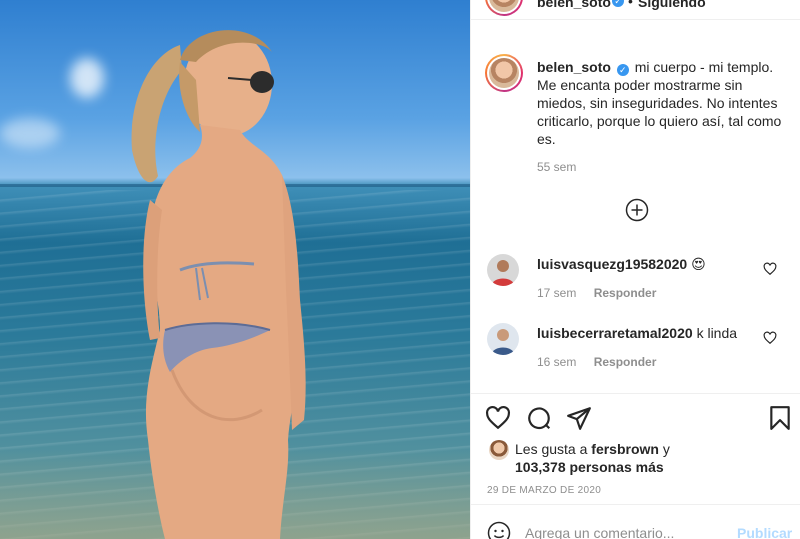 The image size is (800, 539). Describe the element at coordinates (574, 5) in the screenshot. I see `author-username: belen_soto` at that location.